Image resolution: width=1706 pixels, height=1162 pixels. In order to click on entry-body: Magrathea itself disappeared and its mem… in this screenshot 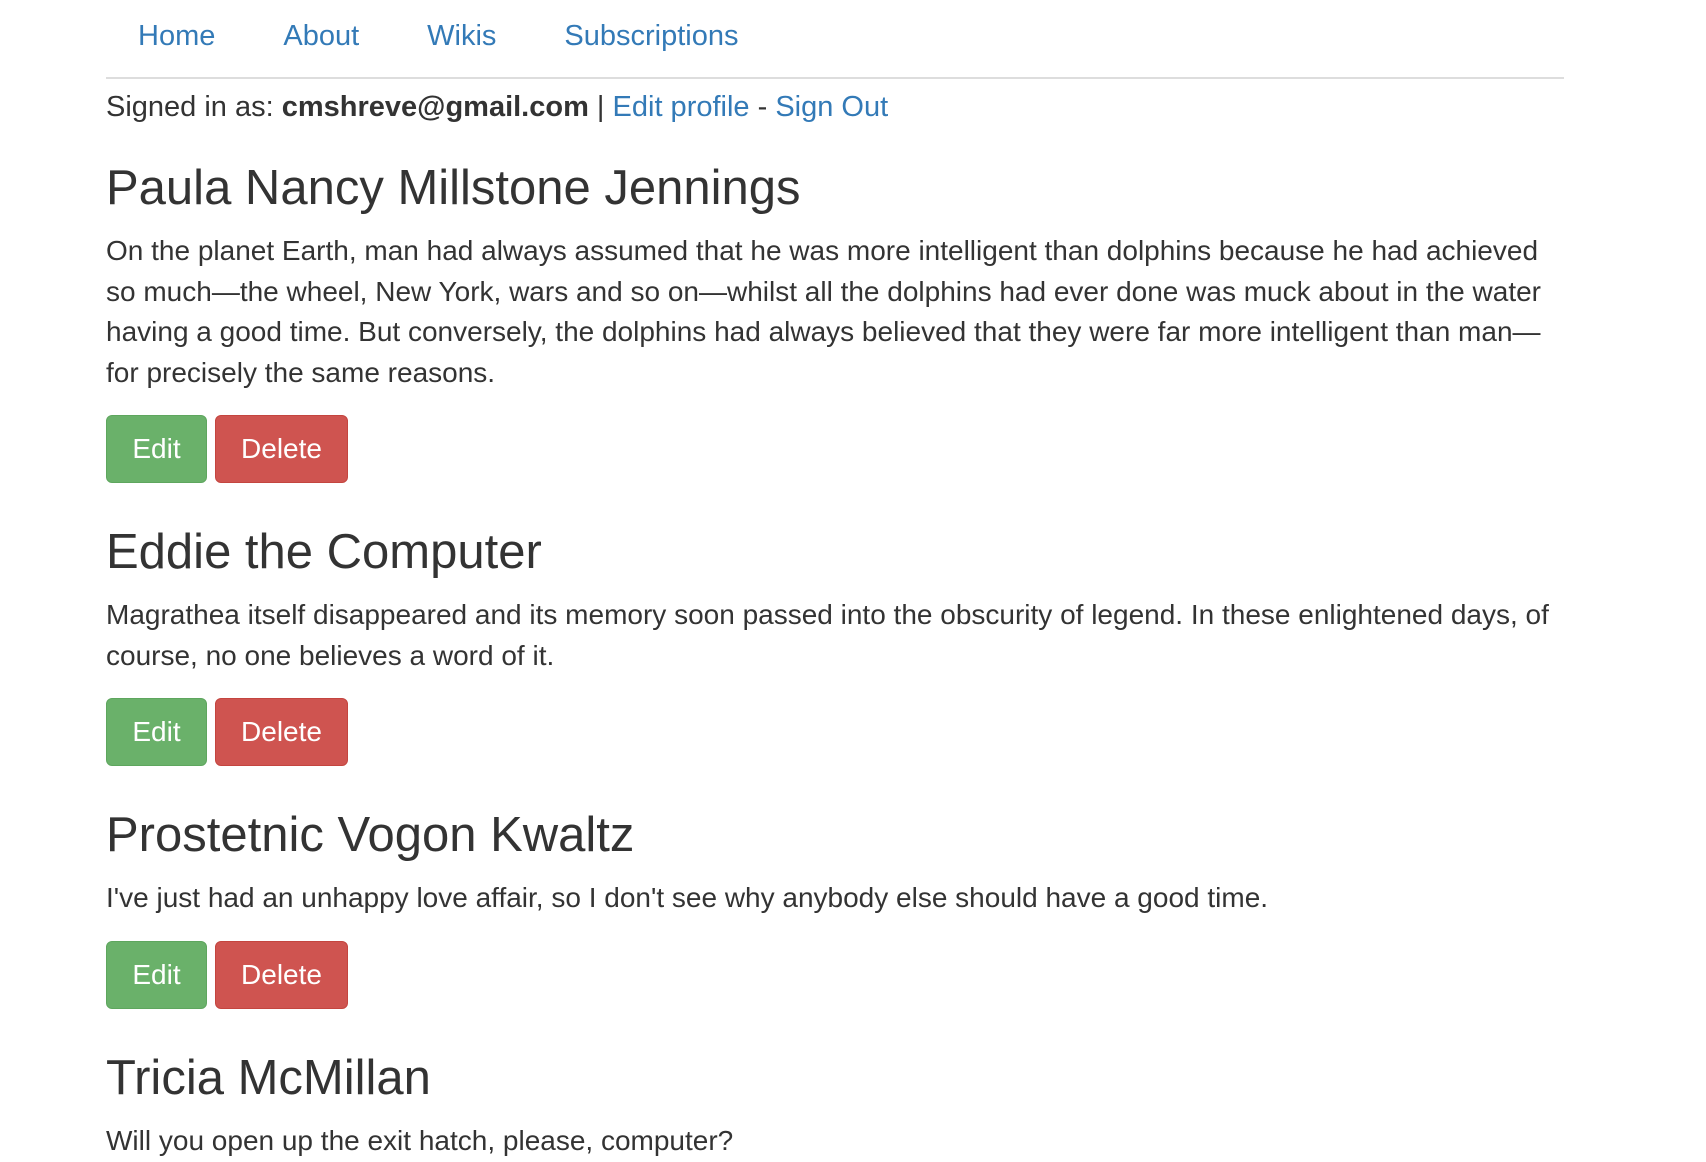, I will do `click(827, 635)`.